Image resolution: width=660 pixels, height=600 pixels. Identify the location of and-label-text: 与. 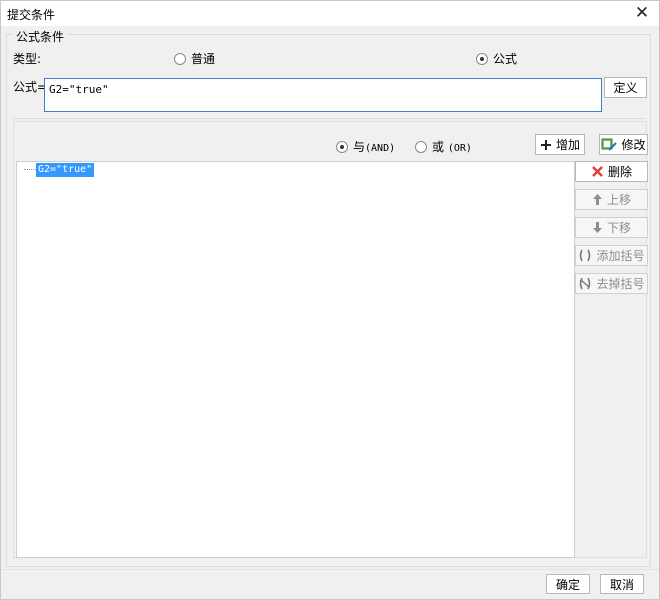
(359, 147).